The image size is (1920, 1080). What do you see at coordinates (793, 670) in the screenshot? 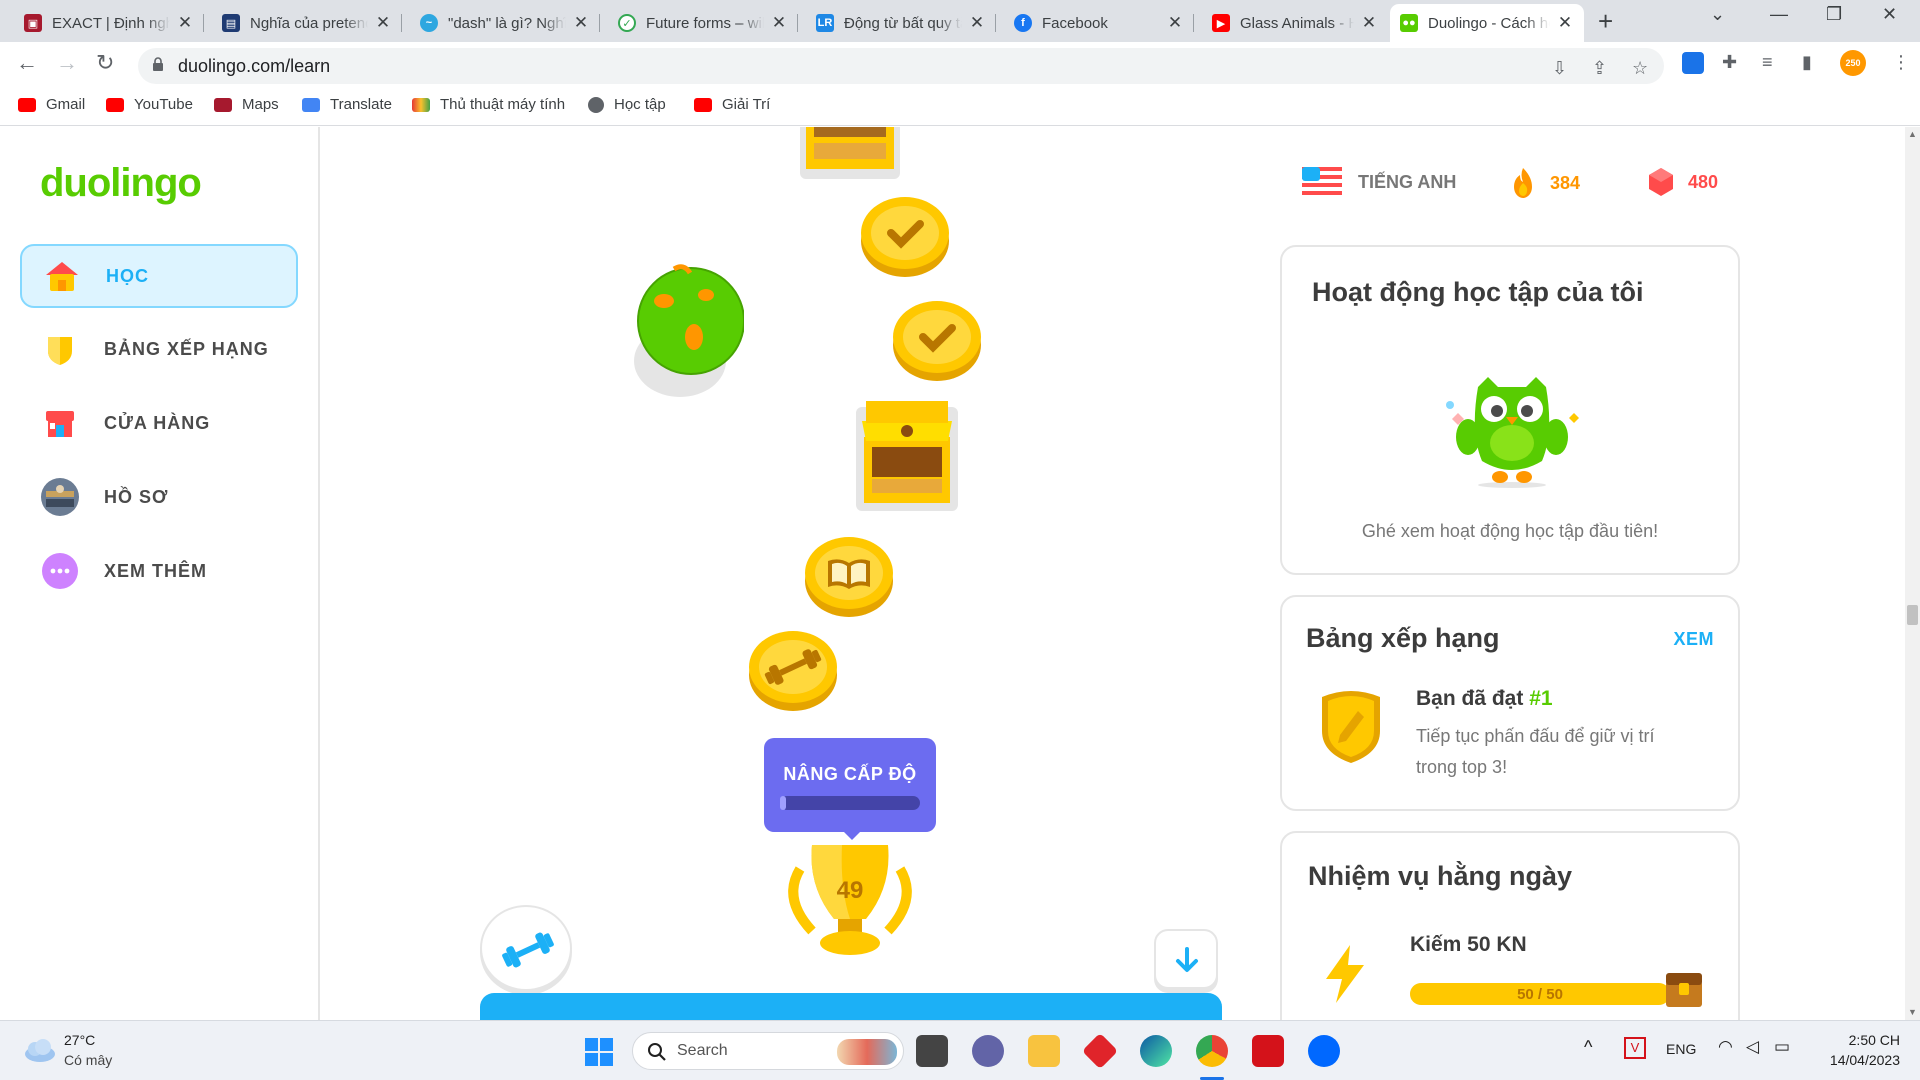
I see `practice-dumbbell-lesson-icon` at bounding box center [793, 670].